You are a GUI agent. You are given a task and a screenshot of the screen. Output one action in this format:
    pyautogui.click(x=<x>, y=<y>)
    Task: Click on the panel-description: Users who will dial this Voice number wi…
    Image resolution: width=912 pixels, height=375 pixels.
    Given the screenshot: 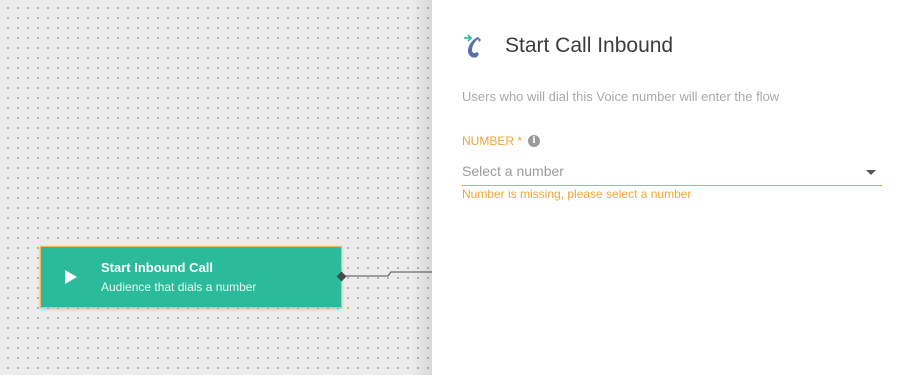 What is the action you would take?
    pyautogui.click(x=621, y=96)
    